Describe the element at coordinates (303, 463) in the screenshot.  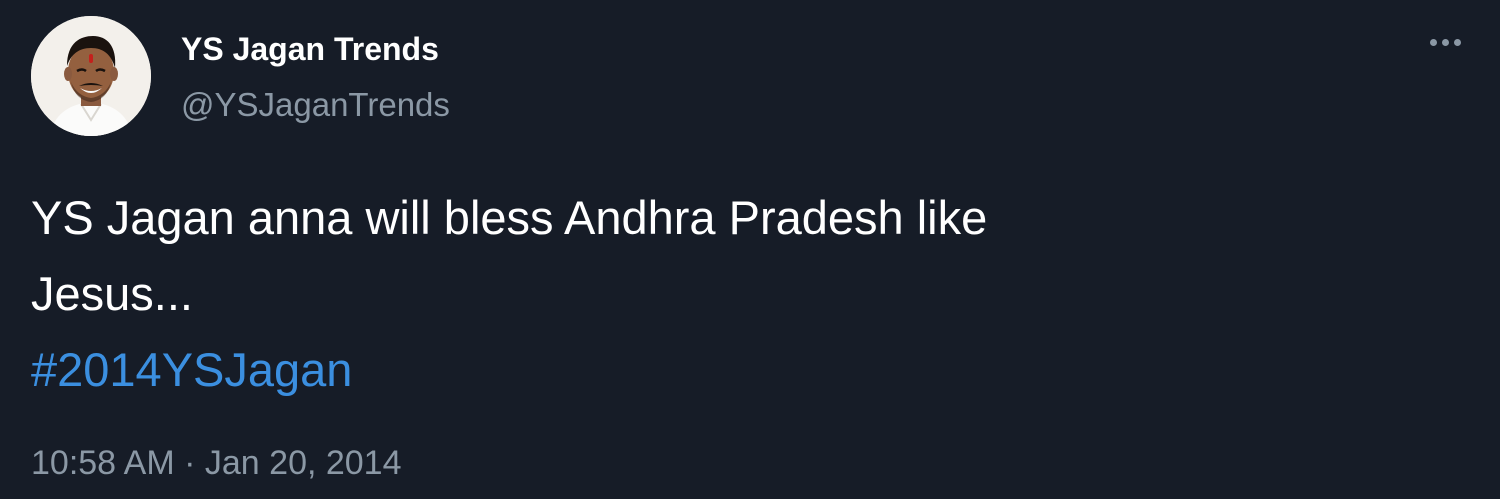
I see `tweet-date: Jan 20, 2014` at that location.